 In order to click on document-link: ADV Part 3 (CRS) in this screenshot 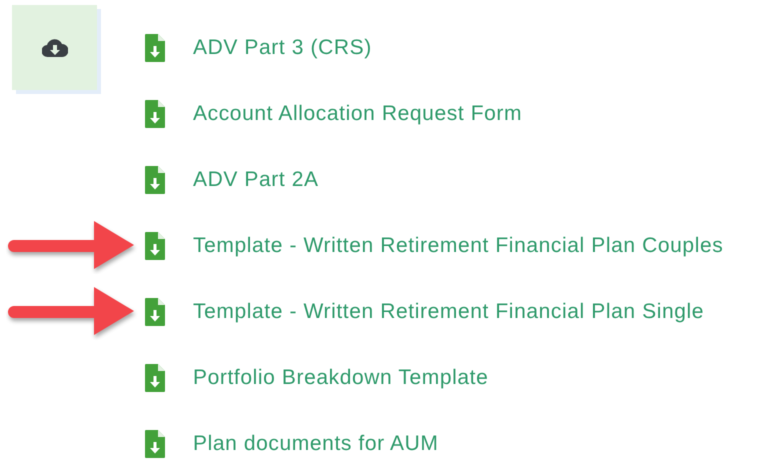, I will do `click(282, 48)`.